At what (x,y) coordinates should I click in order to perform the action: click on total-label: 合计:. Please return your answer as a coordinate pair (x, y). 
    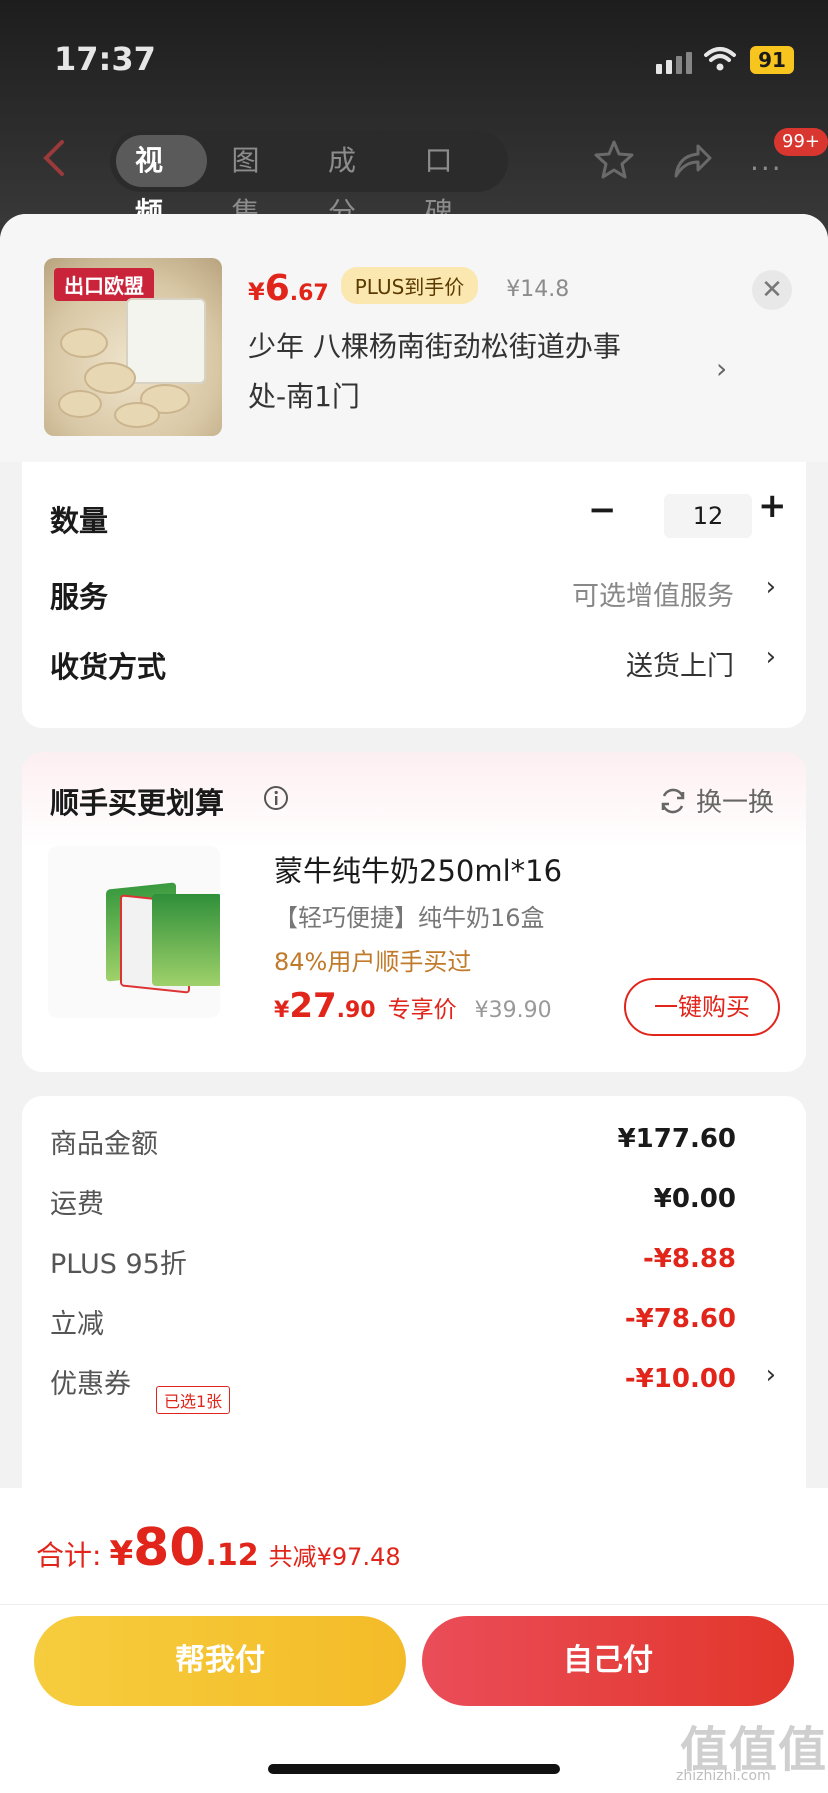
    Looking at the image, I should click on (69, 1555).